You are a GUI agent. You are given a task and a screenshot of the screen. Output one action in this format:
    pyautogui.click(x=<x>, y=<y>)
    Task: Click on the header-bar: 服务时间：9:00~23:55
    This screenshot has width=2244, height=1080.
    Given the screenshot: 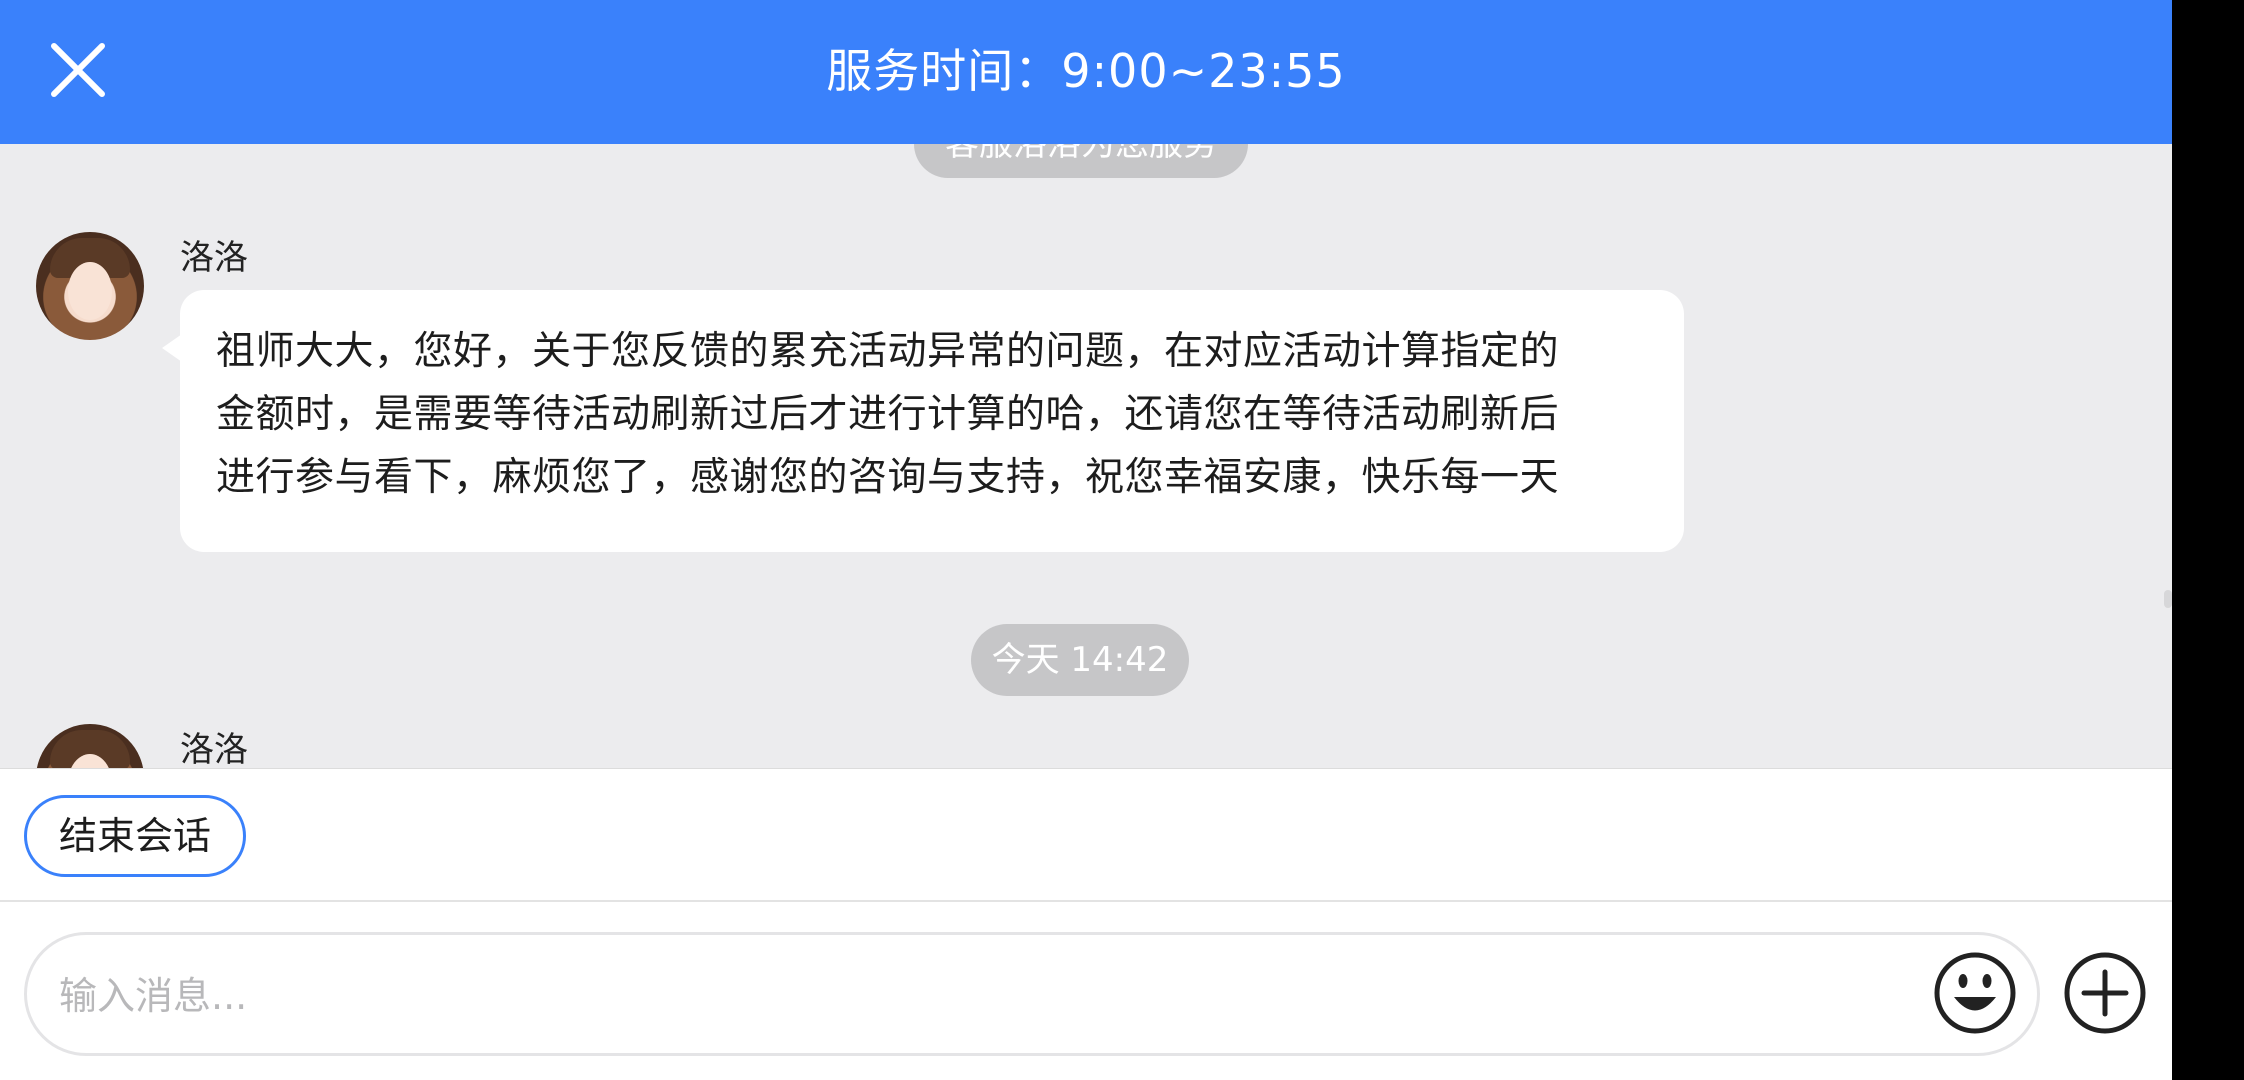 What is the action you would take?
    pyautogui.click(x=1086, y=72)
    